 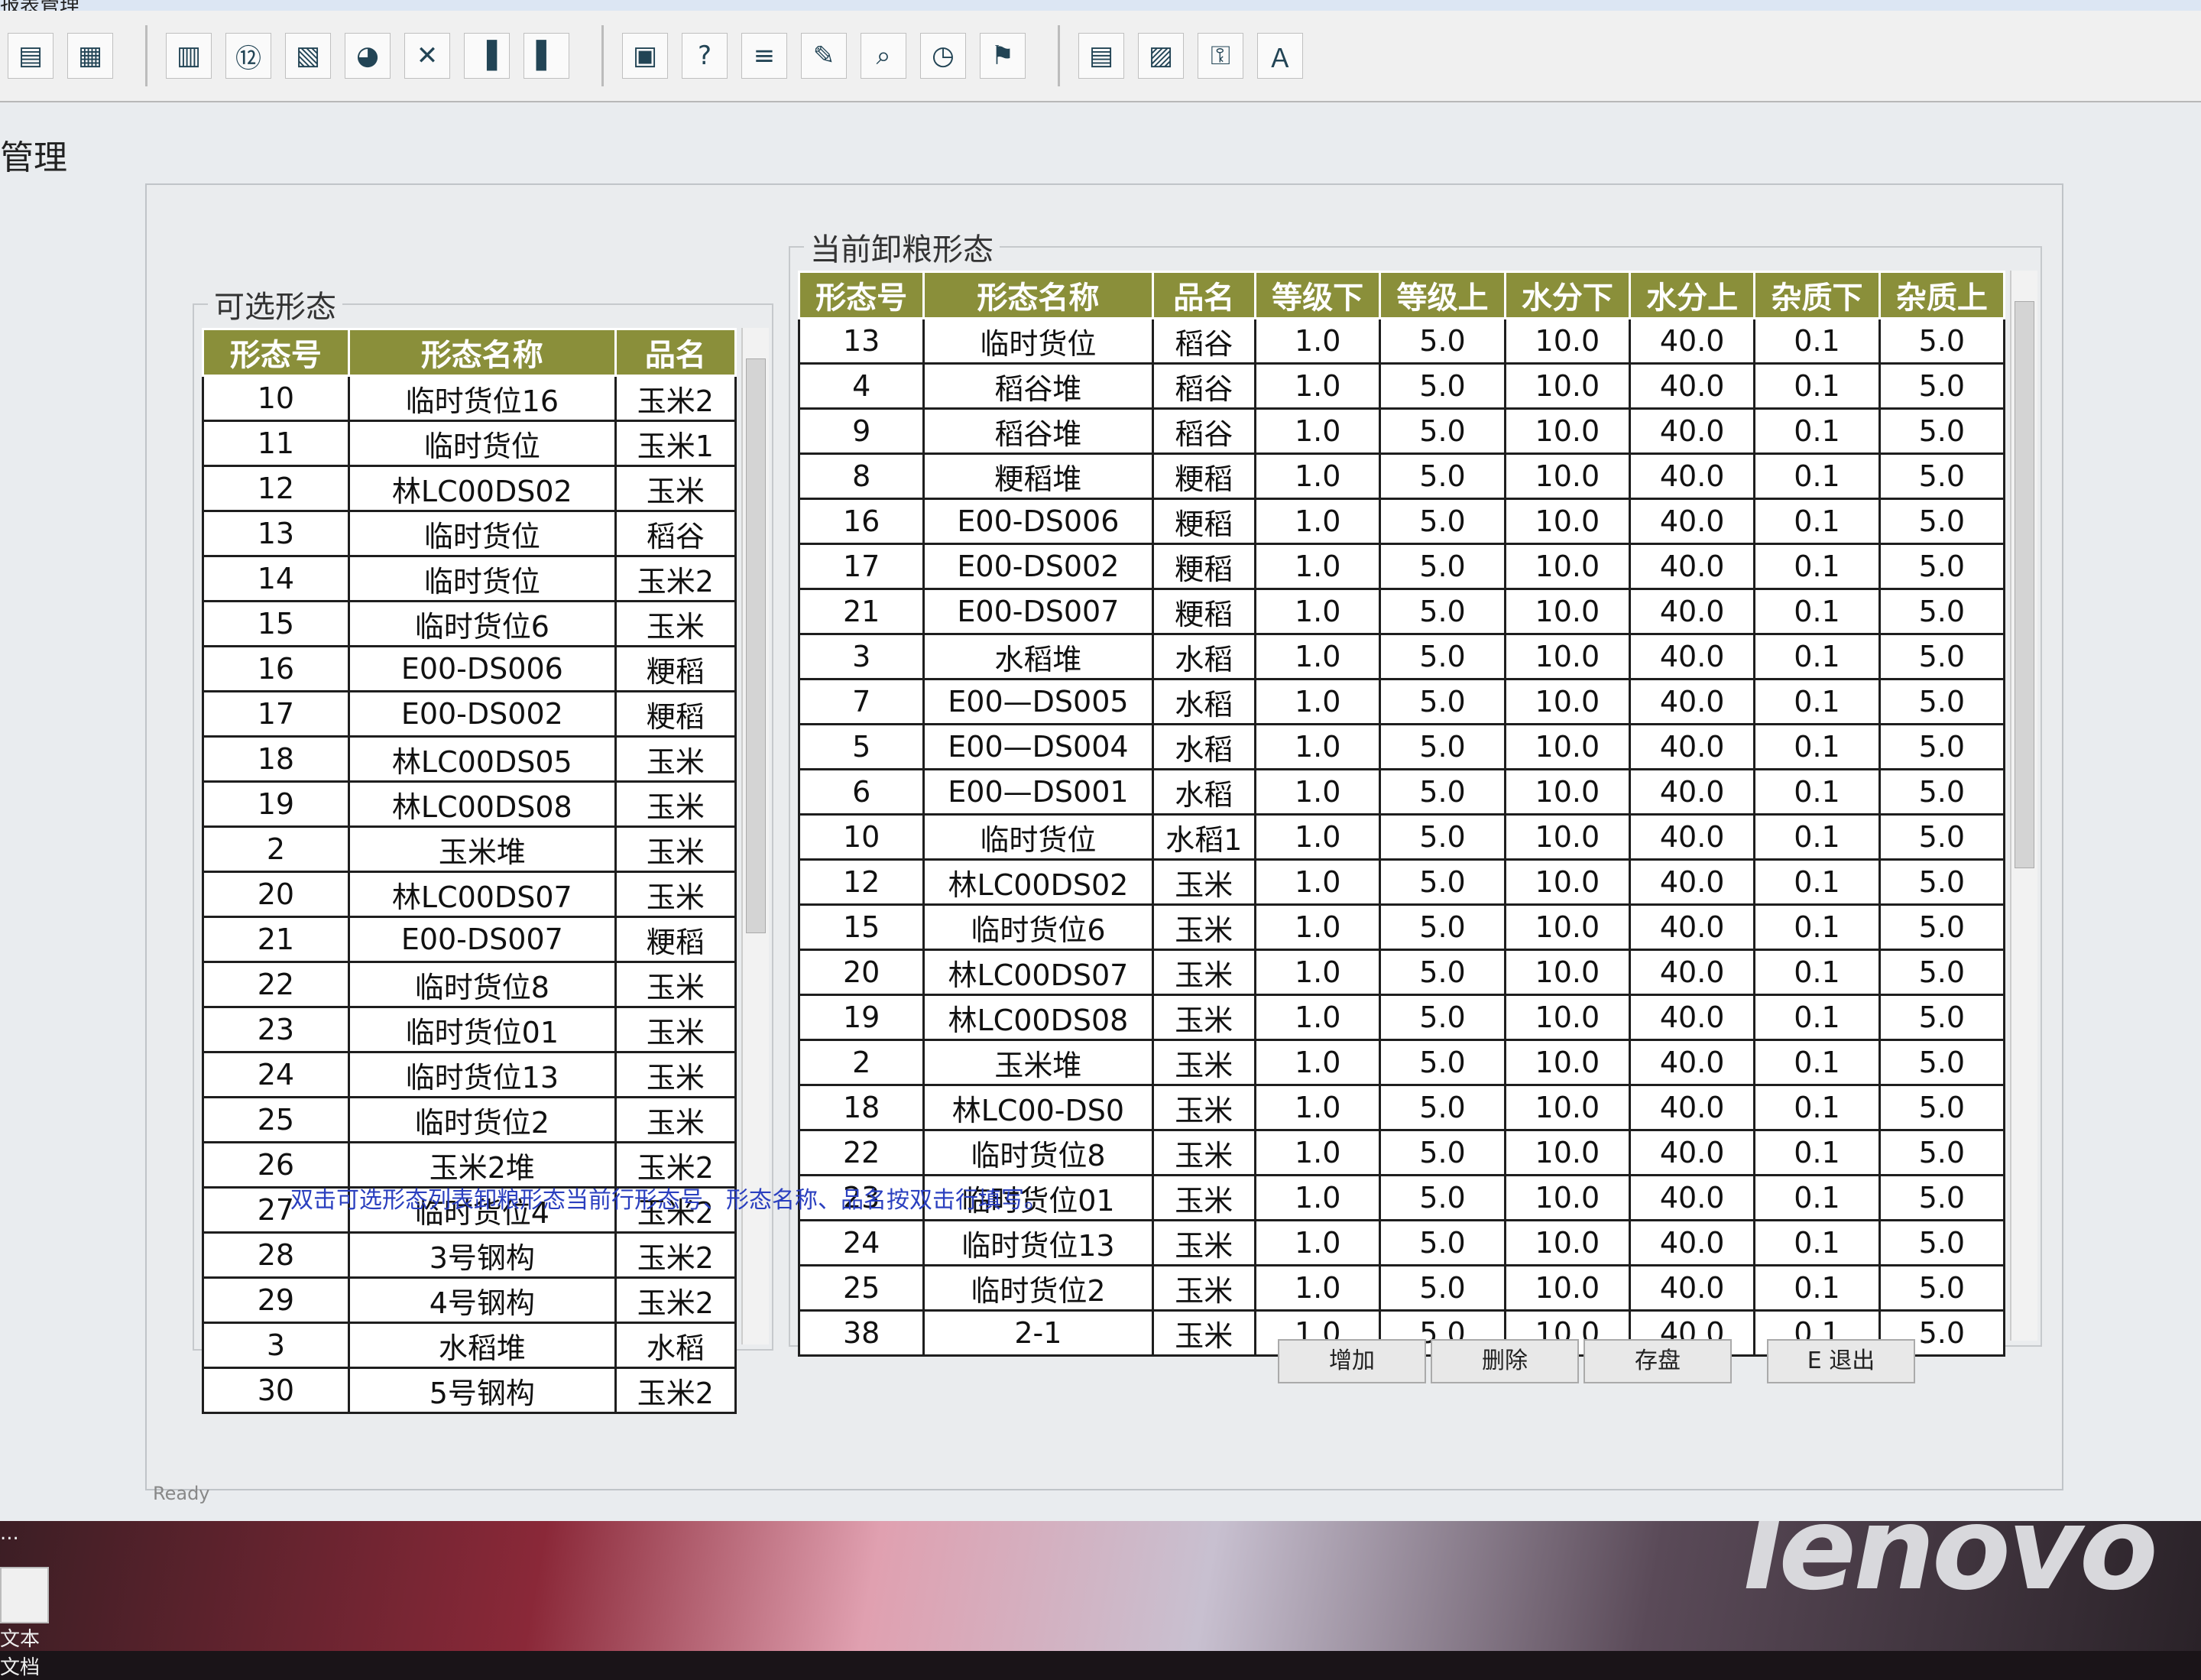 I want to click on left-table-cell: 23, so click(x=276, y=1030).